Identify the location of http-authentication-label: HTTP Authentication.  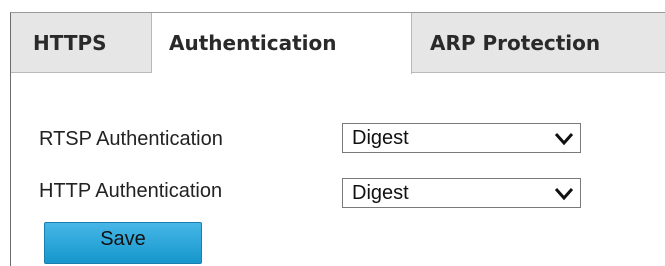
(131, 191).